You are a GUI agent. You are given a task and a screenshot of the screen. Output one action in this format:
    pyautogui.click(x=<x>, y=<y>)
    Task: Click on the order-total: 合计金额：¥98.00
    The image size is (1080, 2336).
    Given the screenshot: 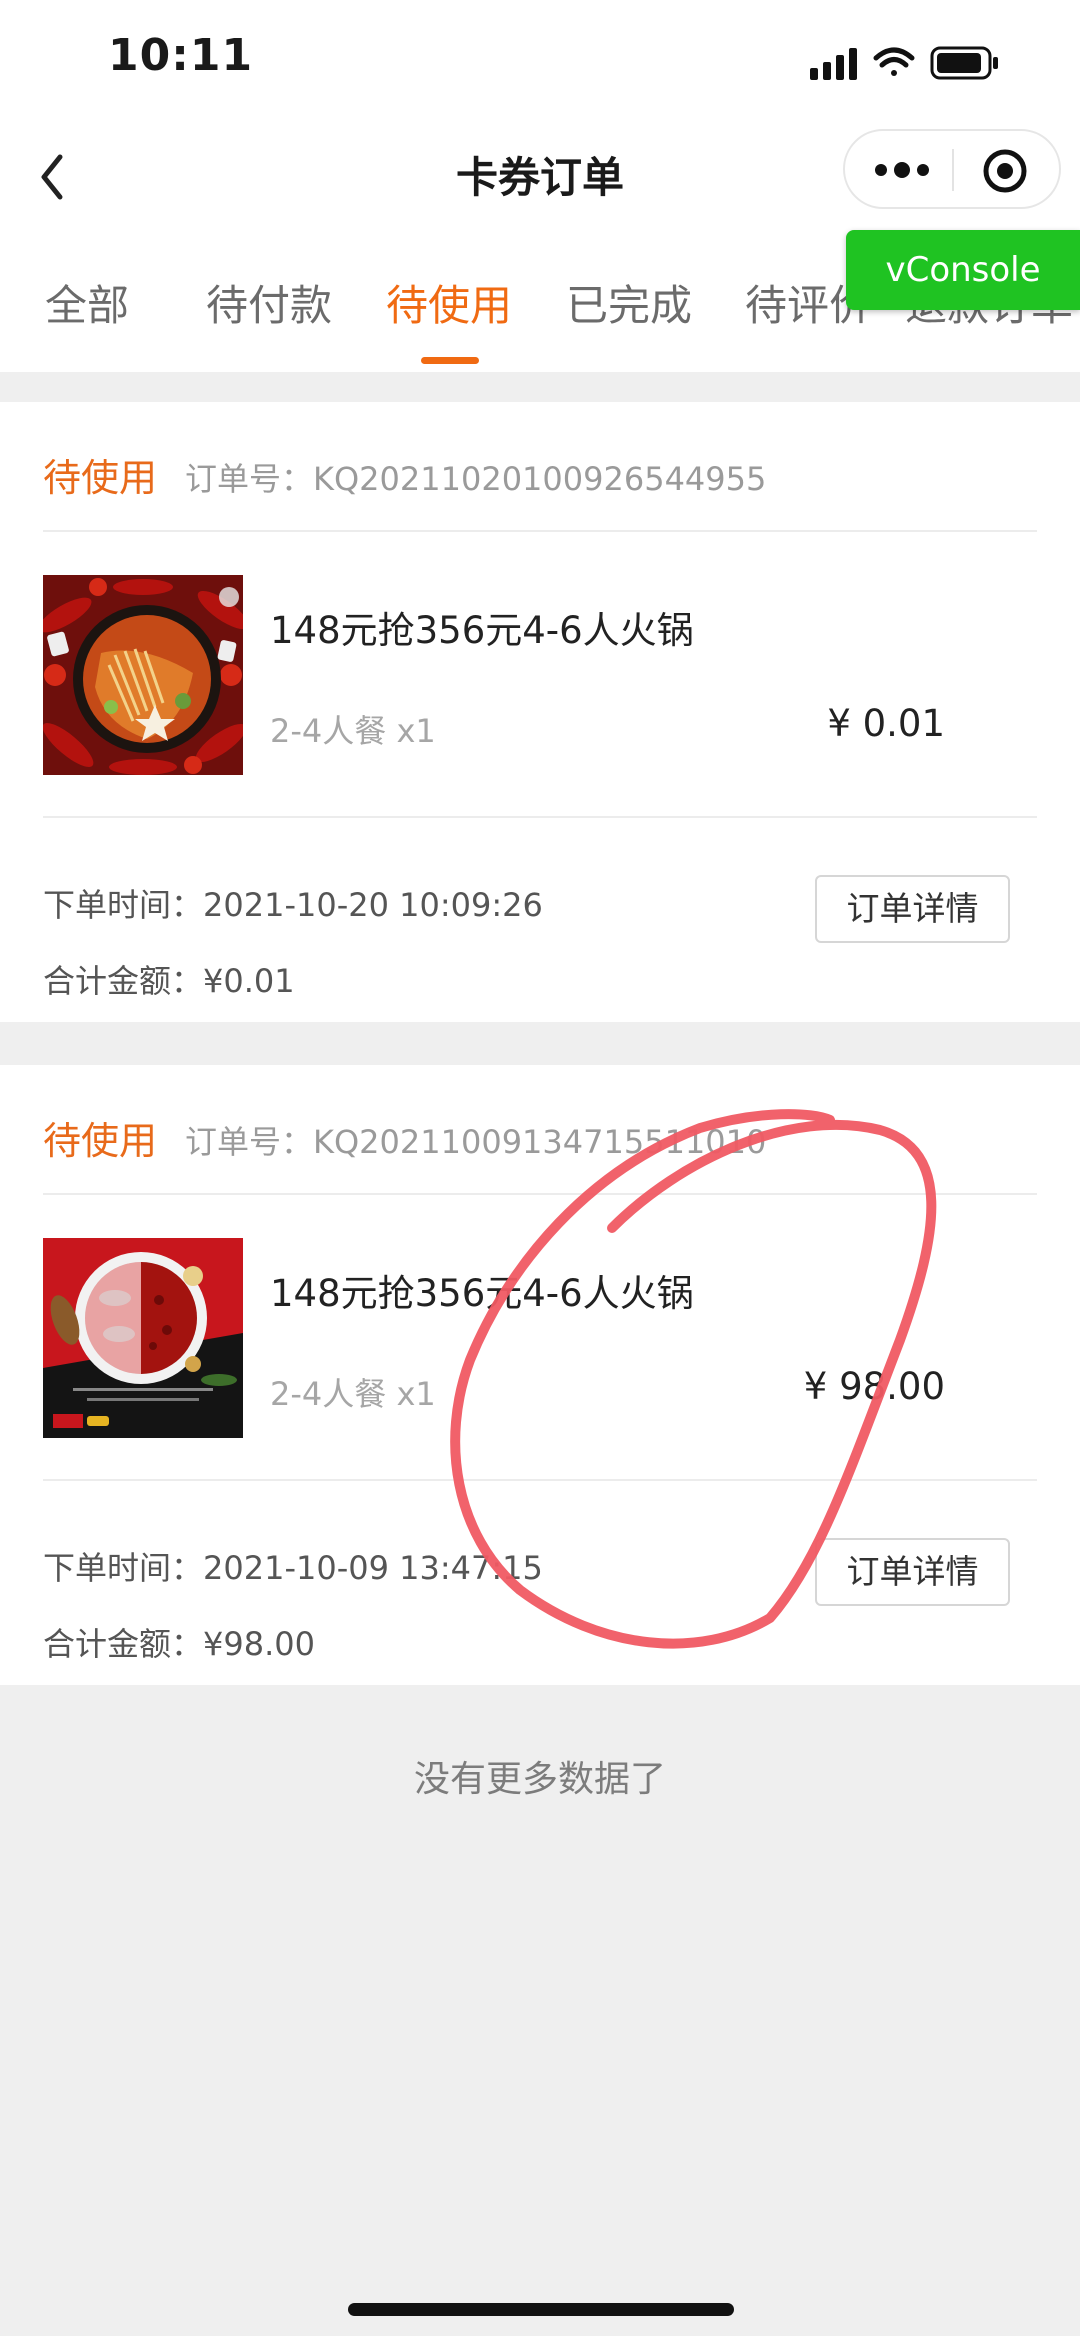 What is the action you would take?
    pyautogui.click(x=179, y=1644)
    